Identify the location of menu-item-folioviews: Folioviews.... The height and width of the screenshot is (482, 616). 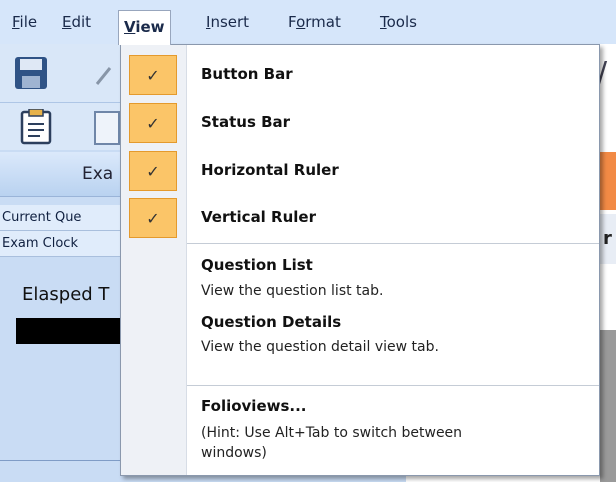
(254, 406).